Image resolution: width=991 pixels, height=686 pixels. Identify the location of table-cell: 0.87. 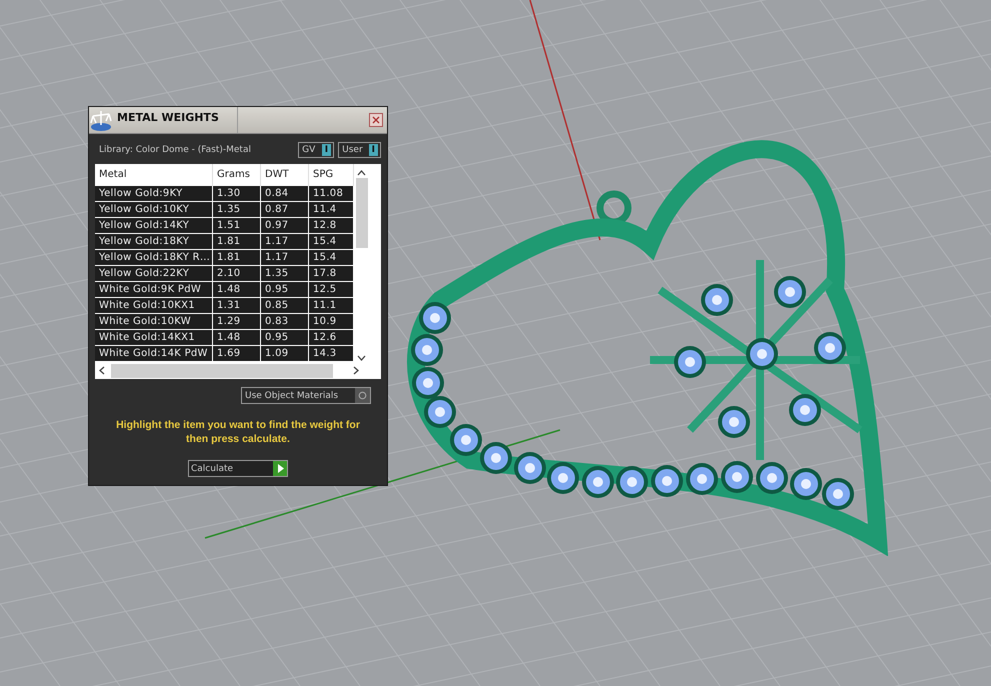
(285, 210).